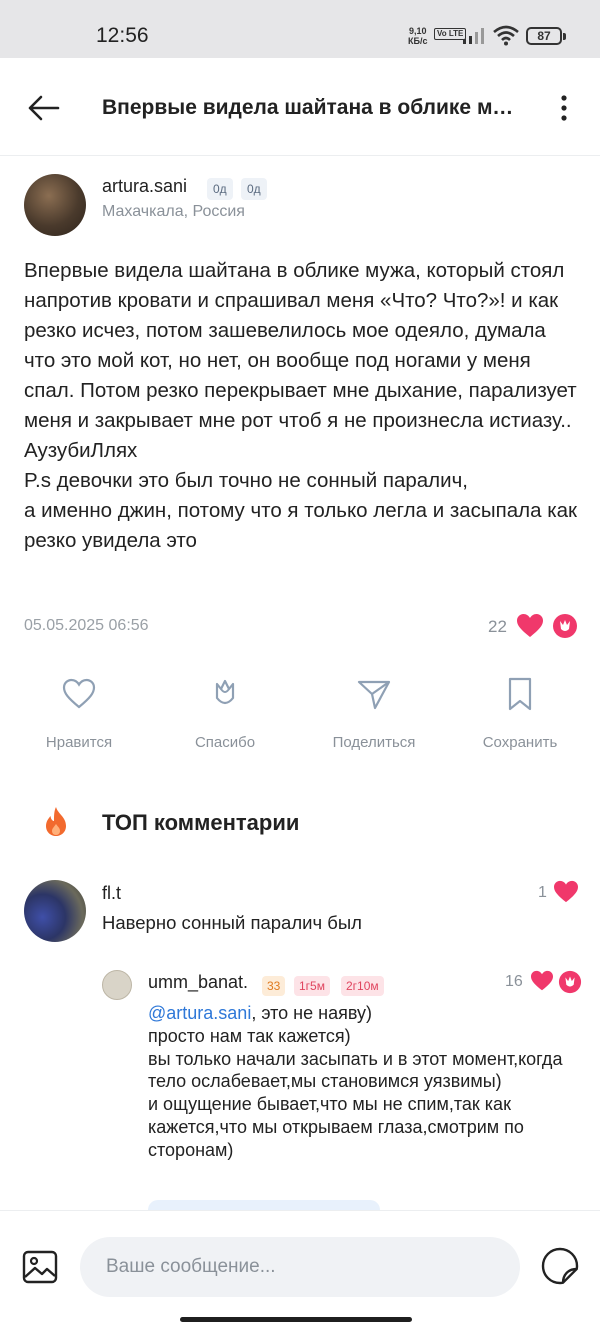 This screenshot has width=600, height=1332. I want to click on heart-reaction-icon, so click(530, 626).